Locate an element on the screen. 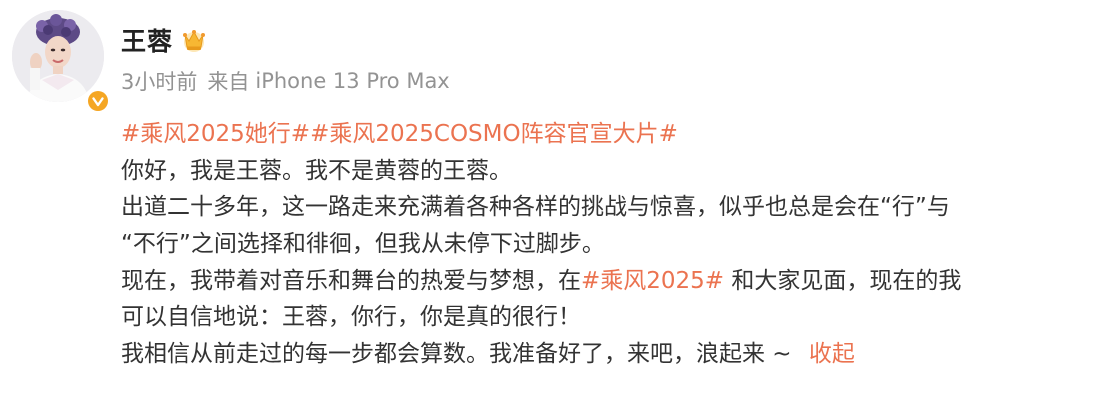 The height and width of the screenshot is (411, 1102). hashtag-link: #乘风2025COSMO阵容官宣大片# is located at coordinates (494, 134).